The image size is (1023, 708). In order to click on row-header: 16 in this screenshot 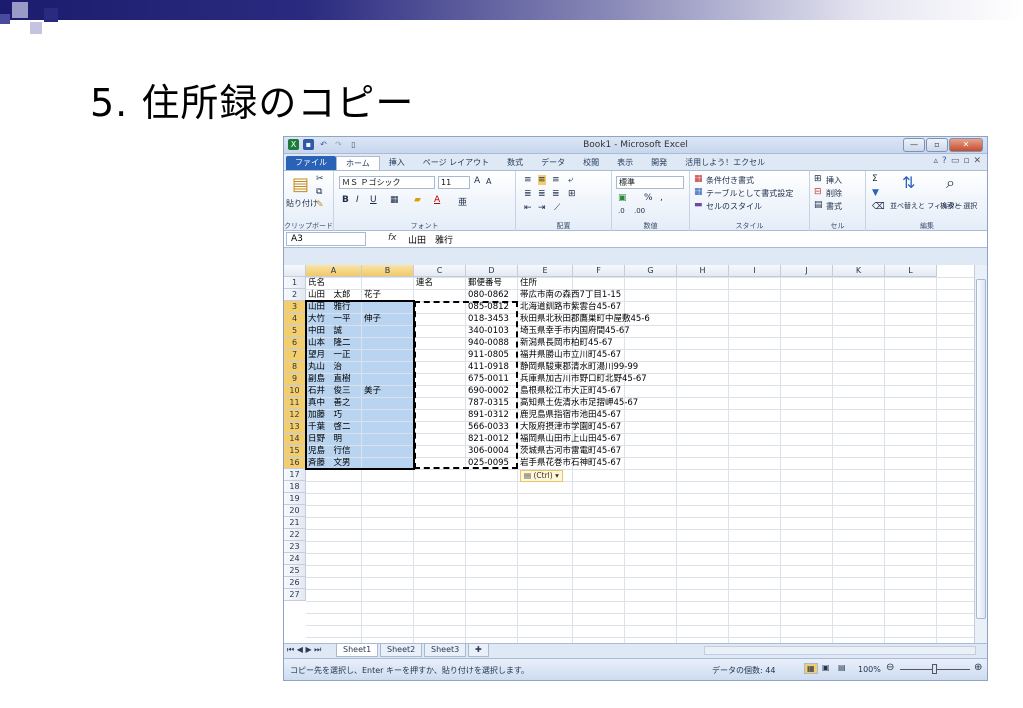, I will do `click(295, 463)`.